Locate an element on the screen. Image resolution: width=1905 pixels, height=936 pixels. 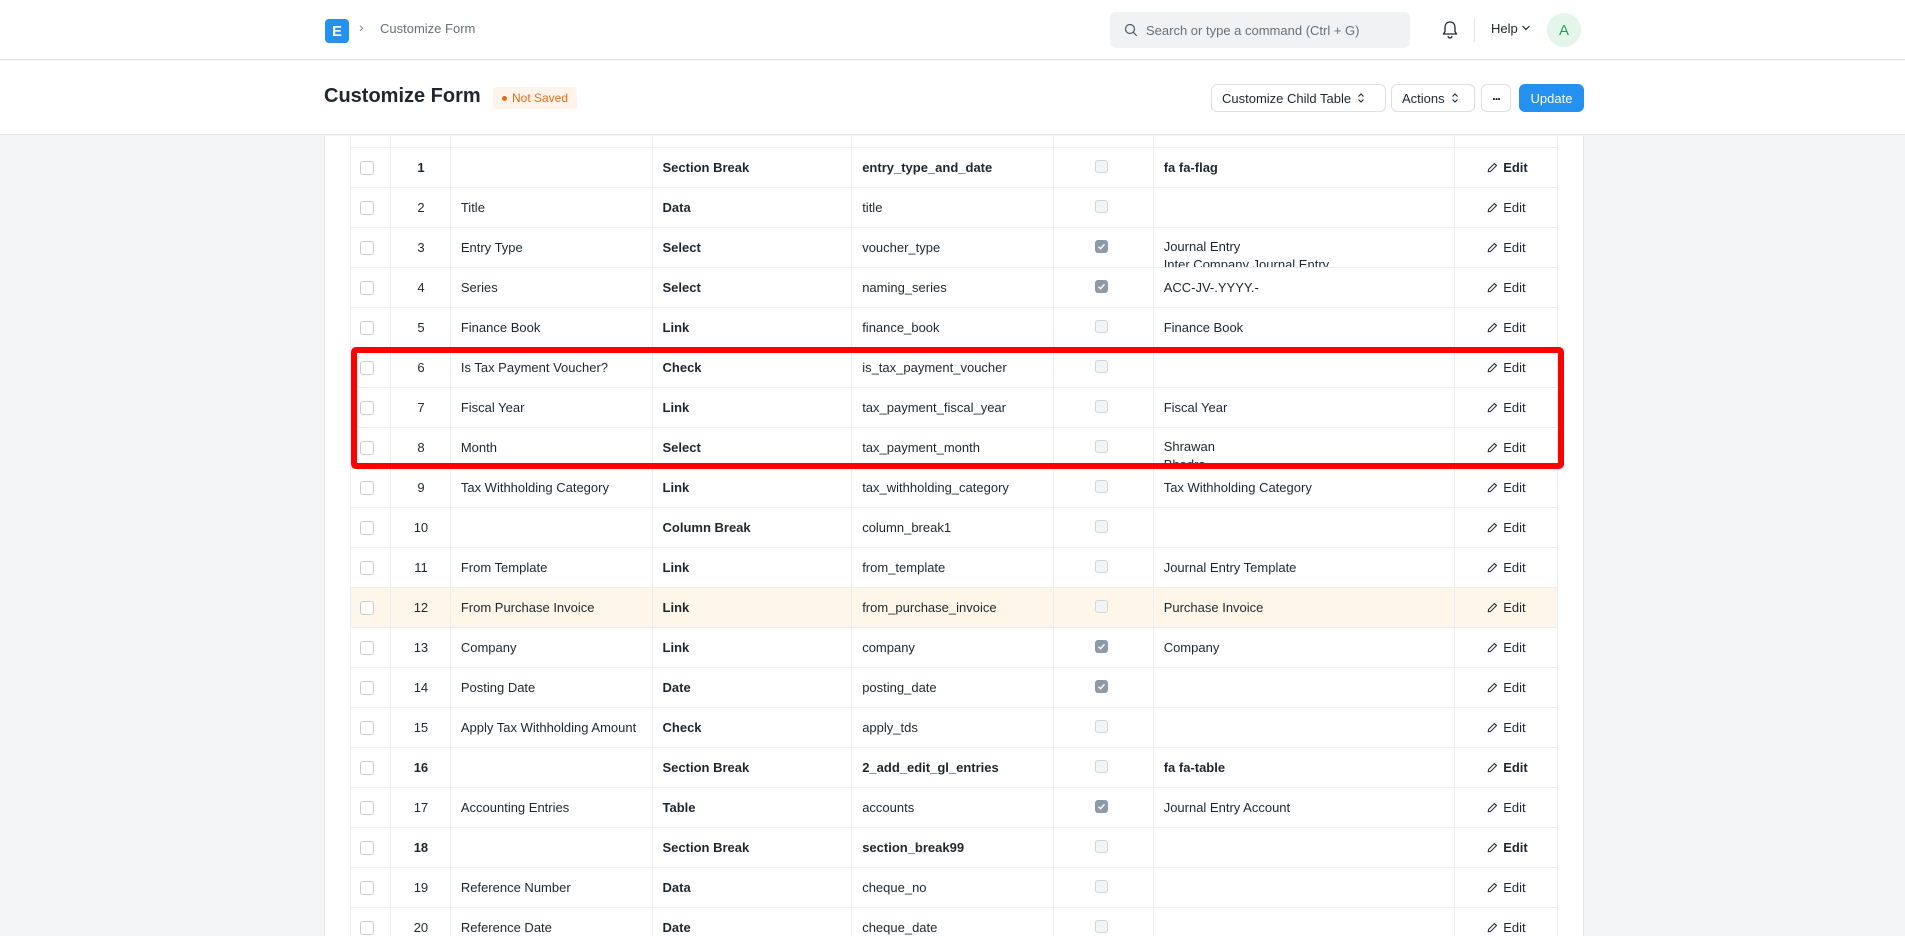
field-type-cell: Section Break is located at coordinates (753, 767).